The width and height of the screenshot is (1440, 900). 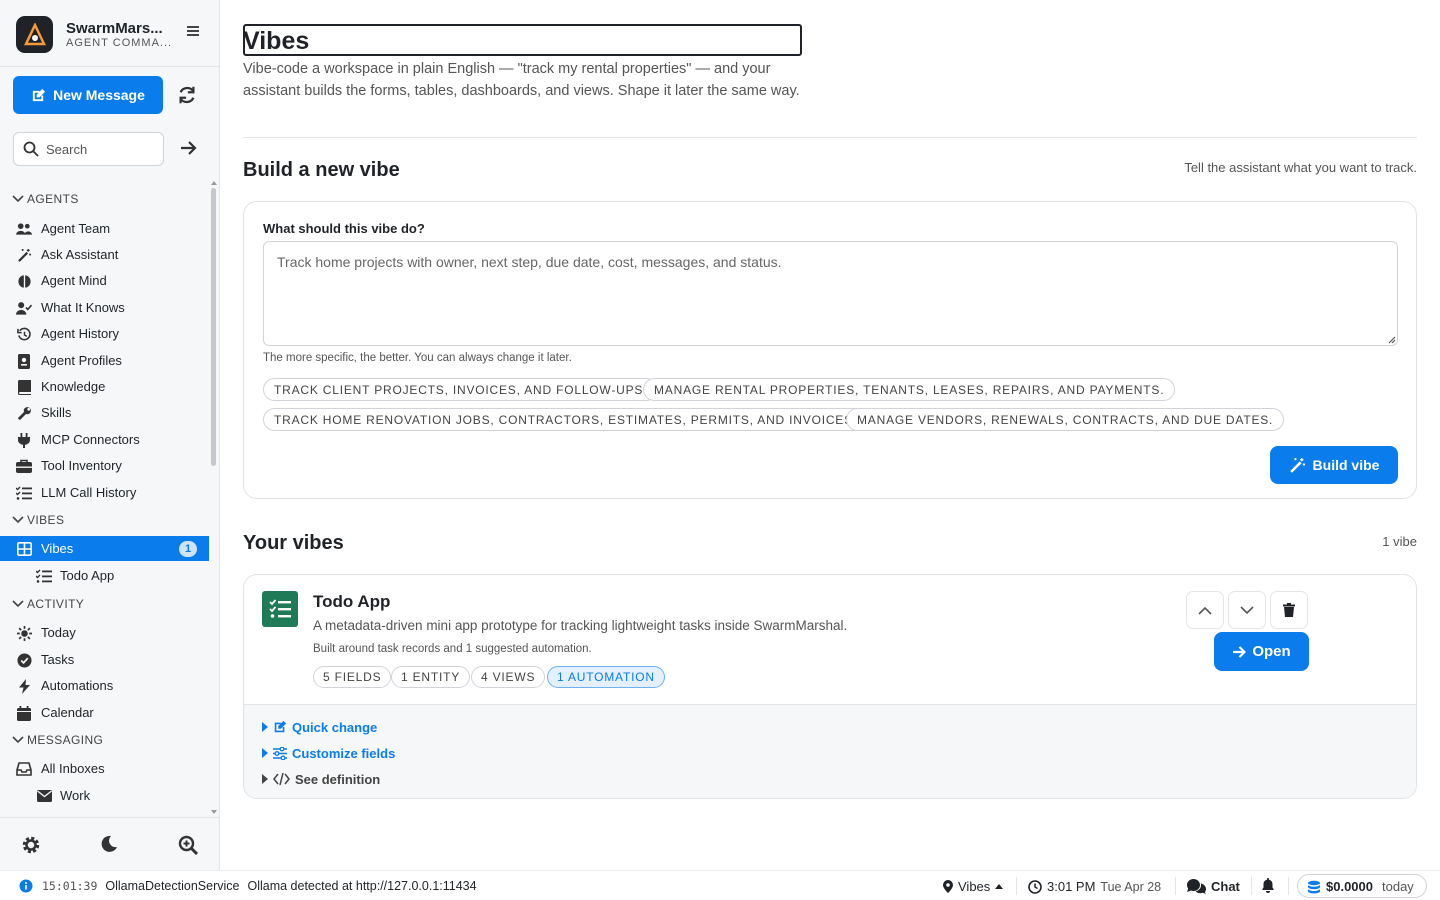 What do you see at coordinates (104, 307) in the screenshot?
I see `sidebar-item-what-it-knows: What It Knows` at bounding box center [104, 307].